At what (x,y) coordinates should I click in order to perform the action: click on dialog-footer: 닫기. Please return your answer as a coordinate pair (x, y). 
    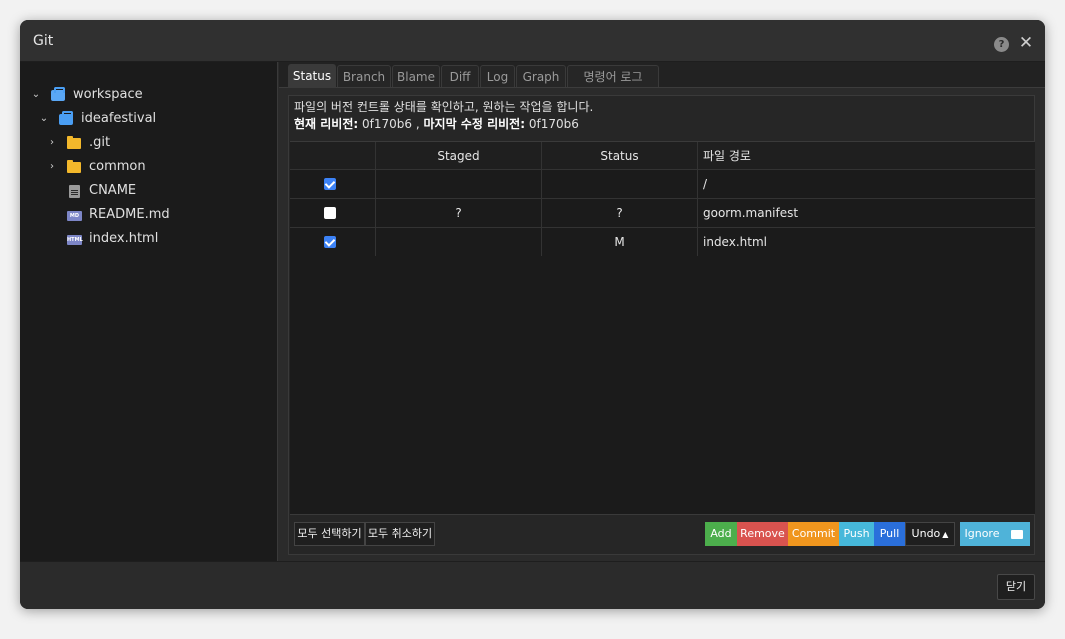
    Looking at the image, I should click on (532, 585).